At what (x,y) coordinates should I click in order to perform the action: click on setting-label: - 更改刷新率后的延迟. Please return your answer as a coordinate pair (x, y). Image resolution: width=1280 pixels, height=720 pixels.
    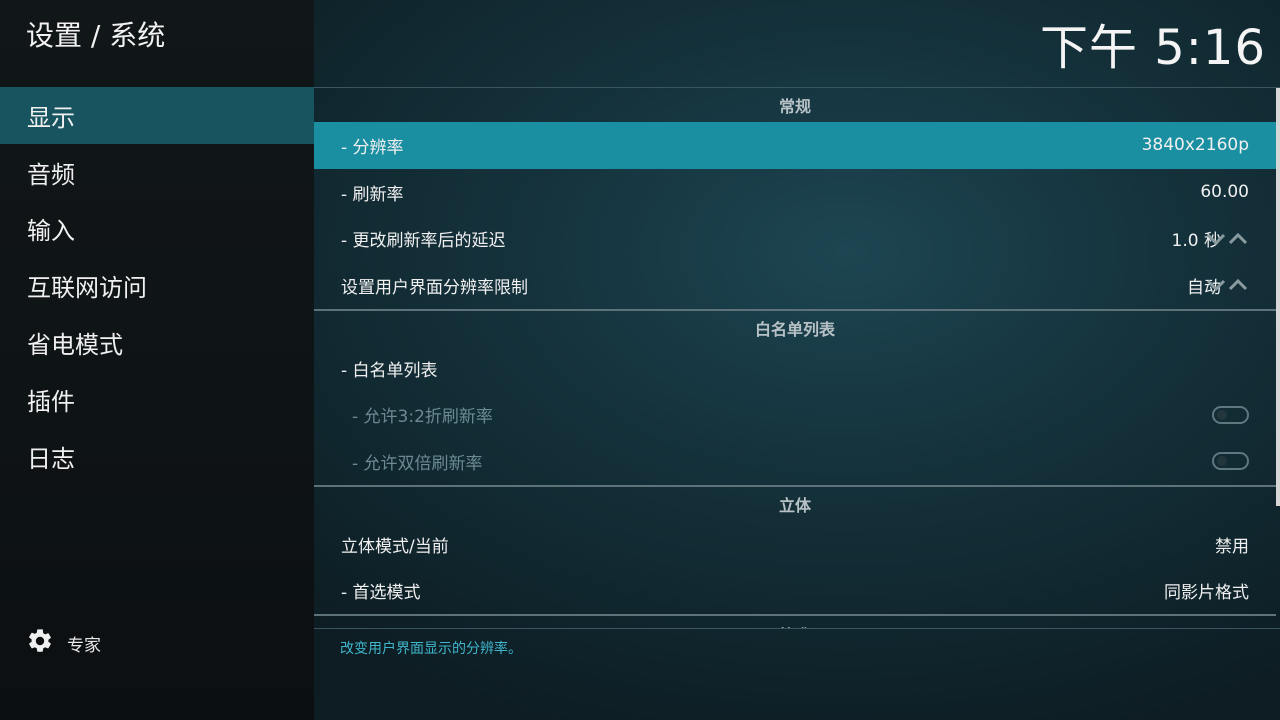
    Looking at the image, I should click on (423, 241).